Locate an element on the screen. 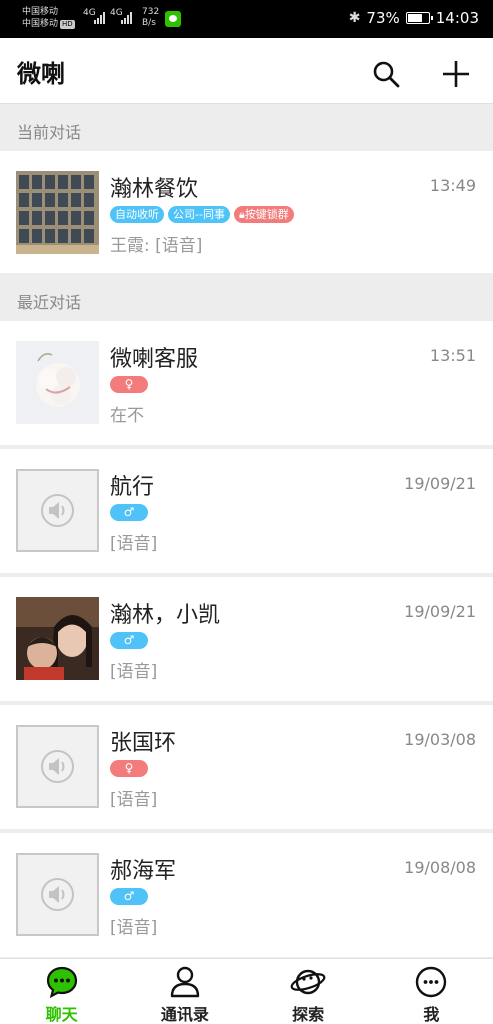 The height and width of the screenshot is (1024, 493). network-speed: 732 B/s is located at coordinates (150, 18).